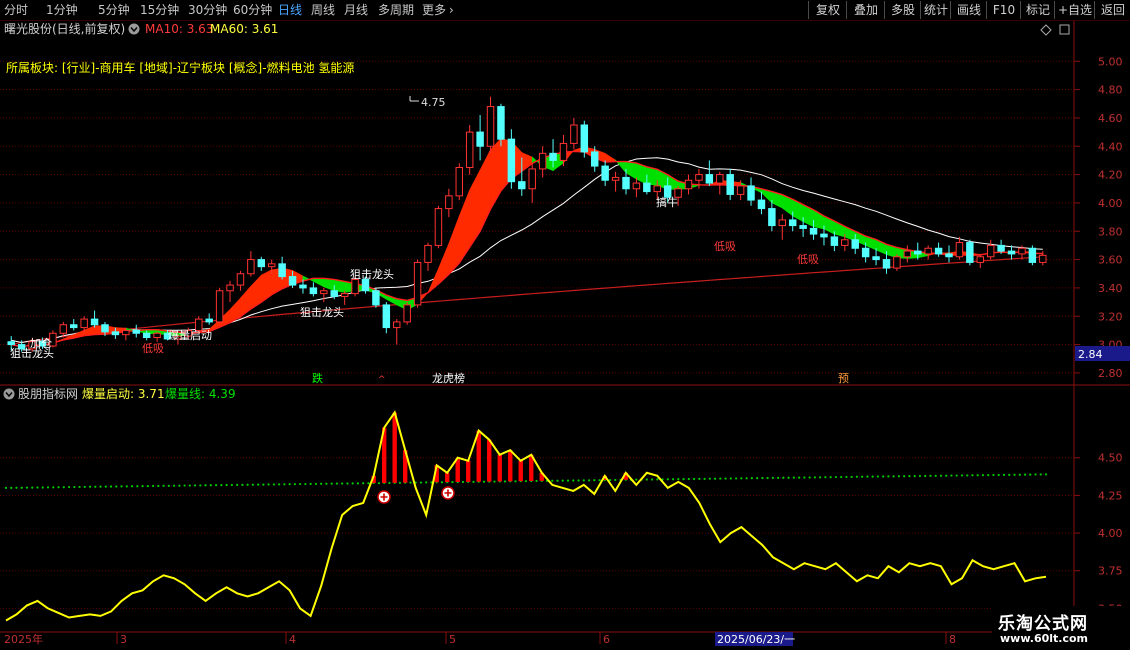 This screenshot has height=650, width=1130. Describe the element at coordinates (1110, 203) in the screenshot. I see `price-tick-label: 4.00` at that location.